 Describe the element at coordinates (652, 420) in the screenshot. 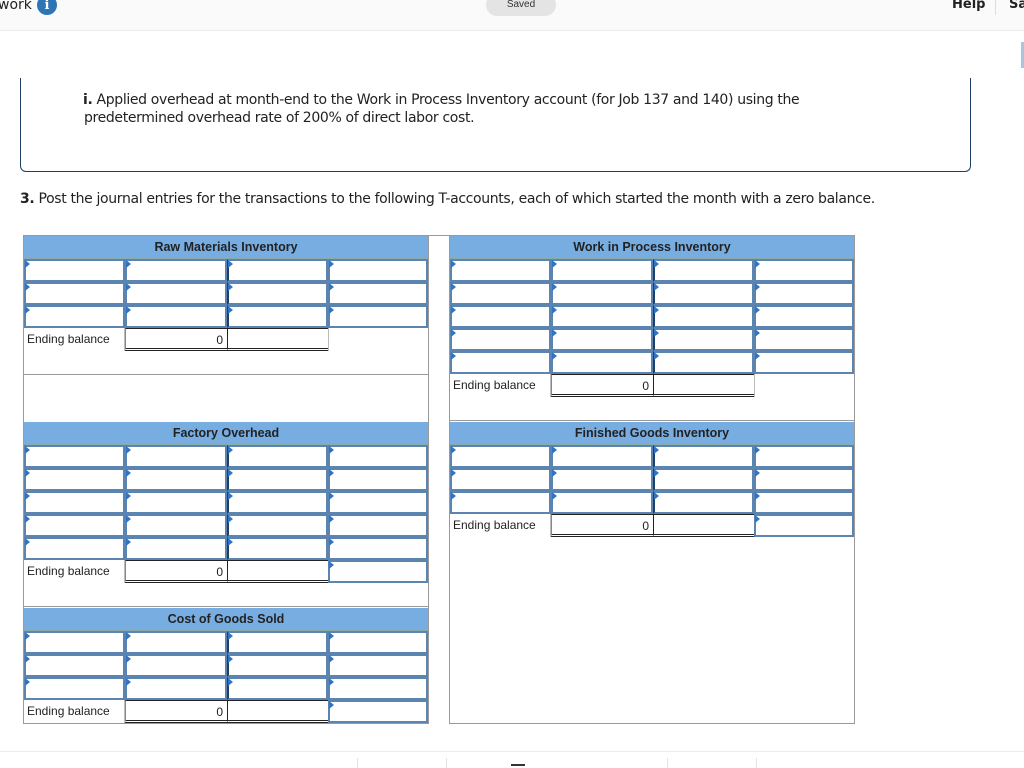

I see `t-account-separator` at that location.